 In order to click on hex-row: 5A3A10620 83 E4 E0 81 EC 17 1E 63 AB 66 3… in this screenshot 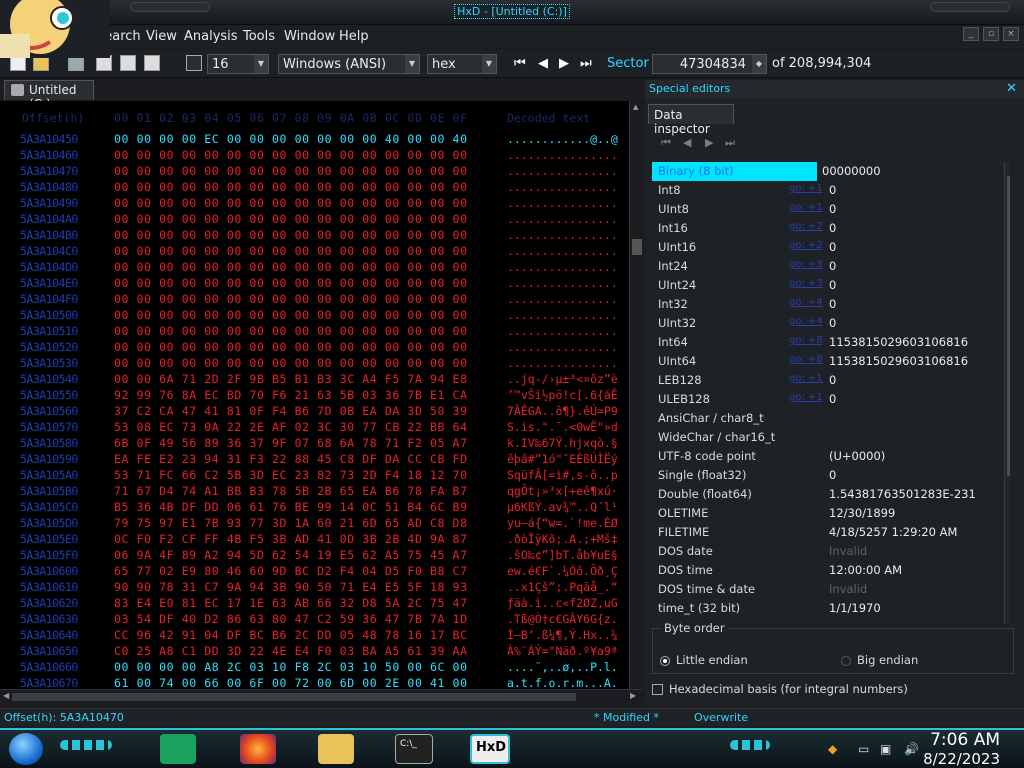, I will do `click(314, 604)`.